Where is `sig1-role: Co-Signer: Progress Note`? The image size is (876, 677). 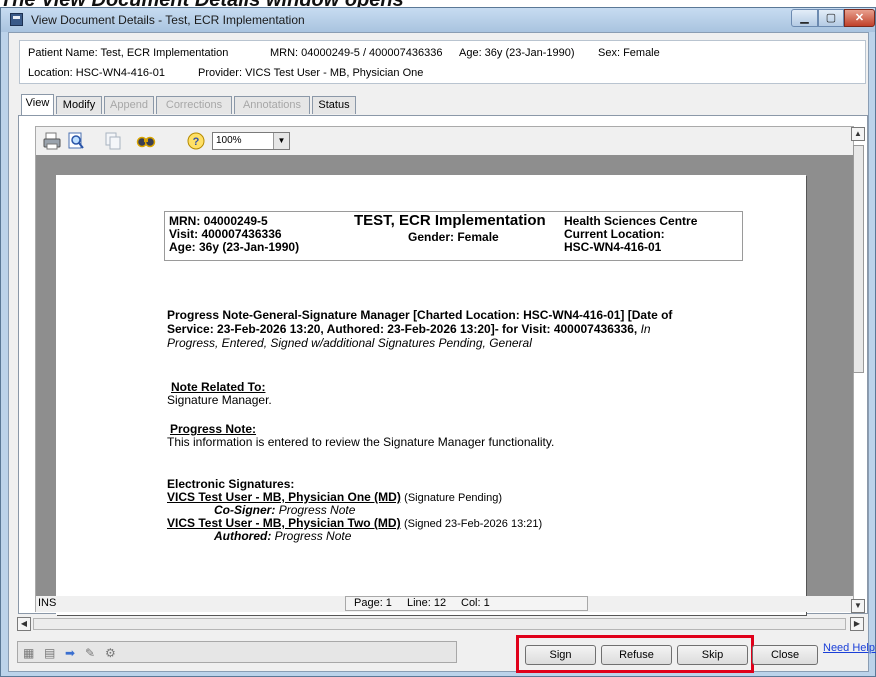 sig1-role: Co-Signer: Progress Note is located at coordinates (284, 510).